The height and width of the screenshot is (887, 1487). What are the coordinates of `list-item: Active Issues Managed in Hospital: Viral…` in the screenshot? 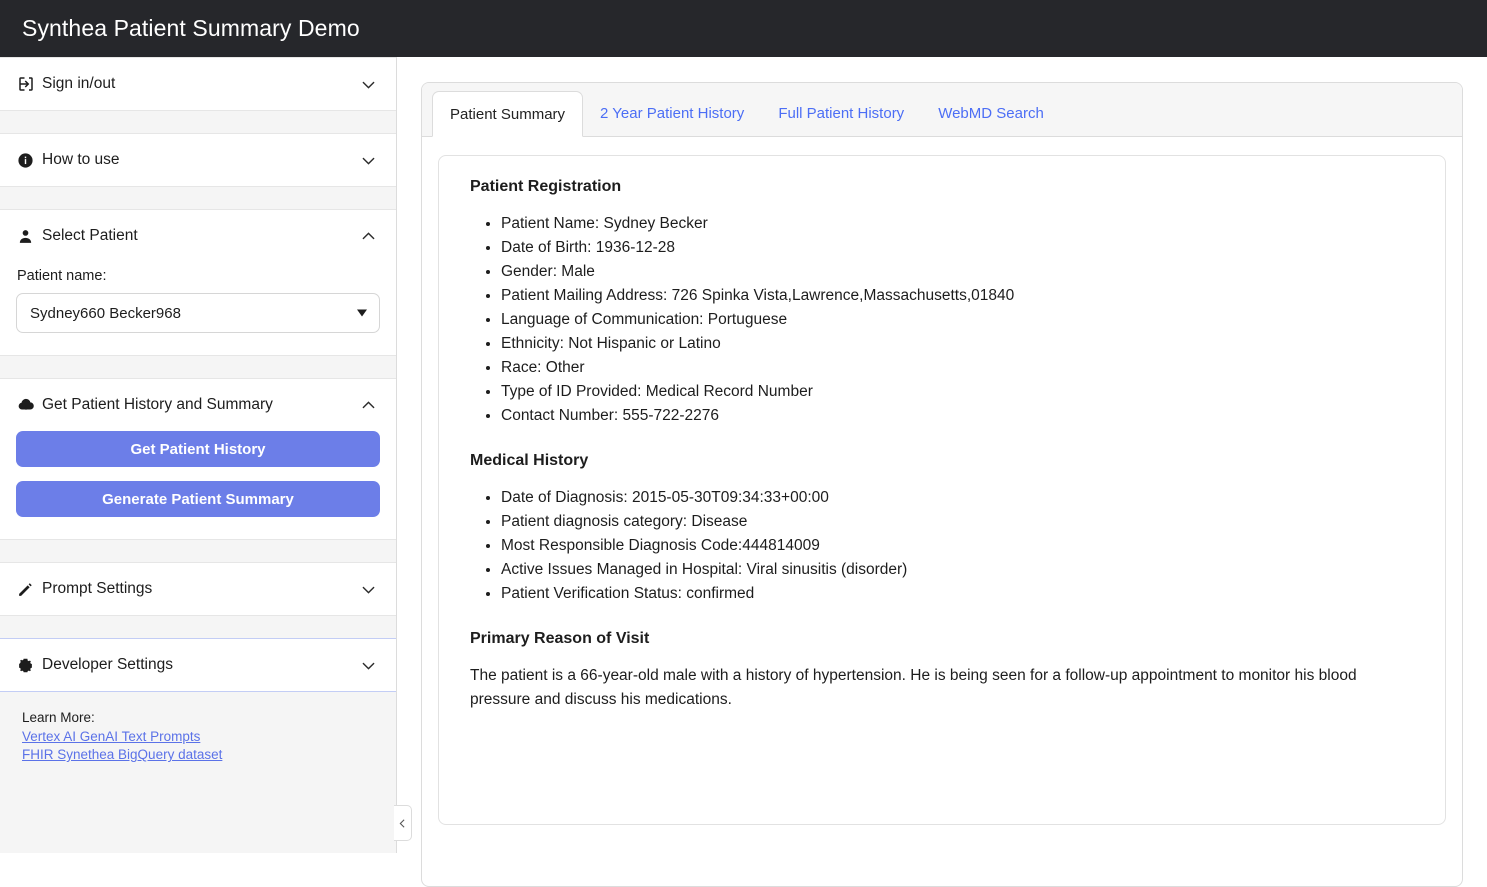 It's located at (960, 570).